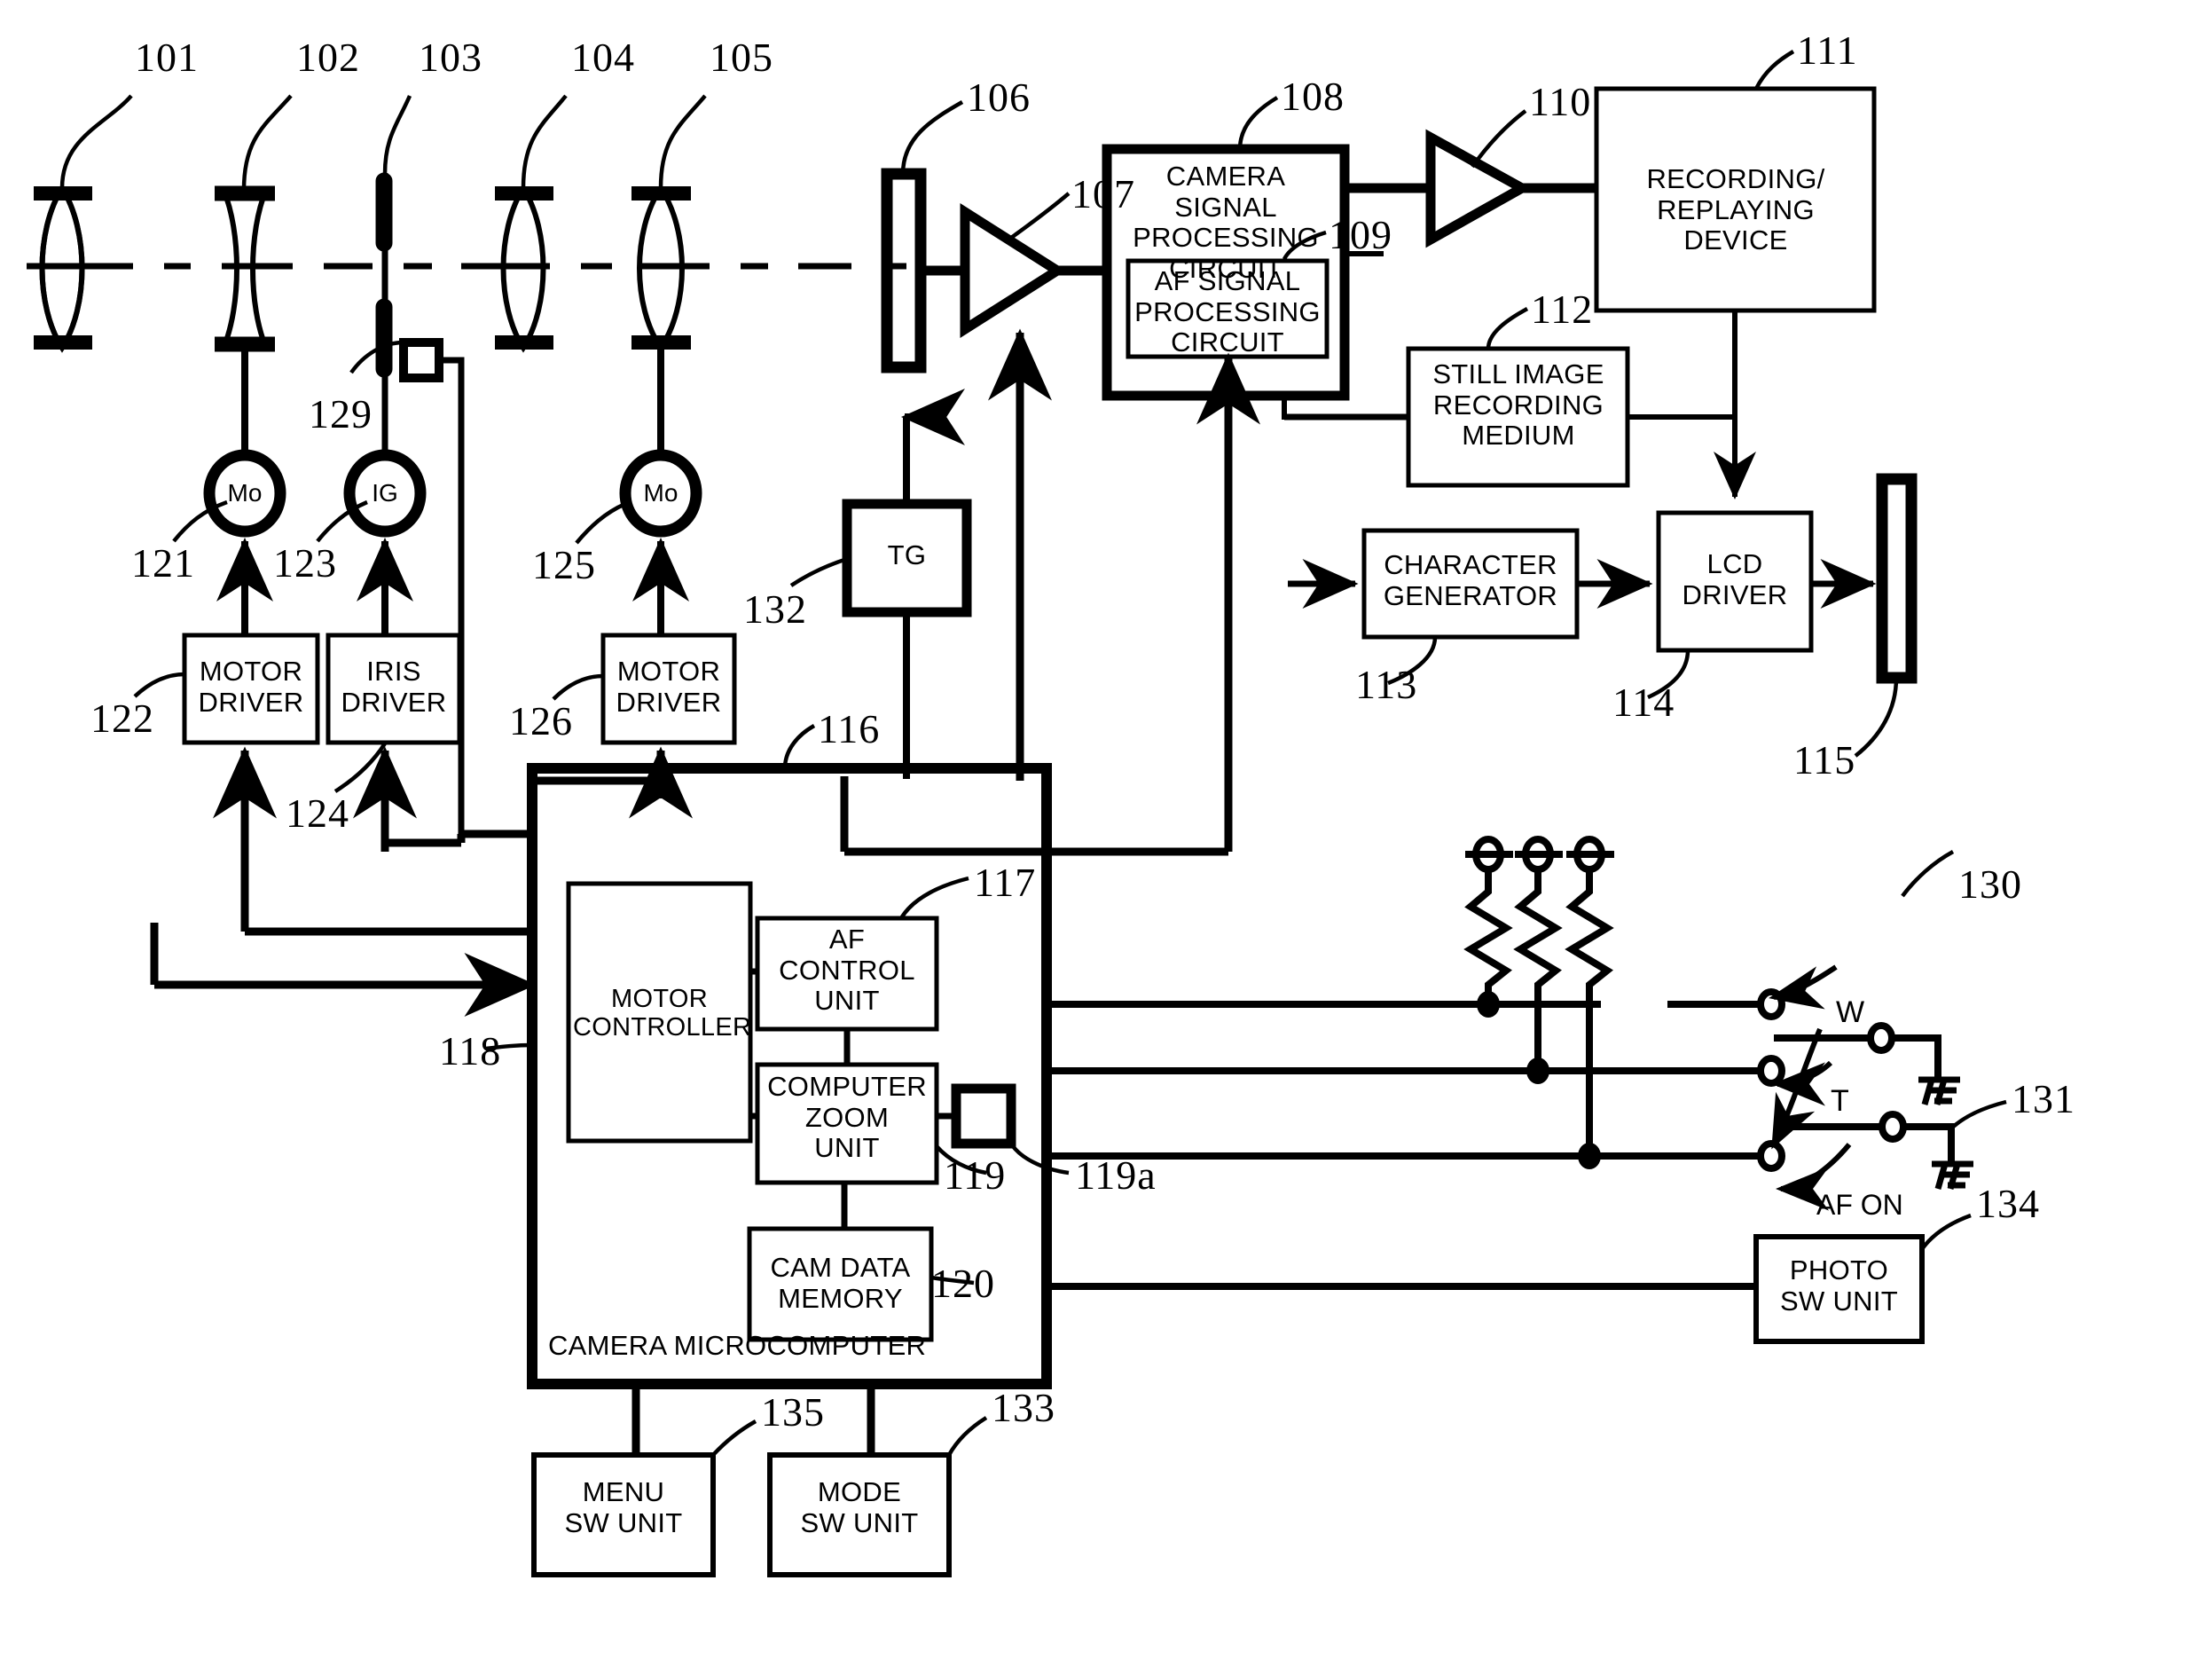 This screenshot has width=2212, height=1667. I want to click on ref-108: 108, so click(1313, 96).